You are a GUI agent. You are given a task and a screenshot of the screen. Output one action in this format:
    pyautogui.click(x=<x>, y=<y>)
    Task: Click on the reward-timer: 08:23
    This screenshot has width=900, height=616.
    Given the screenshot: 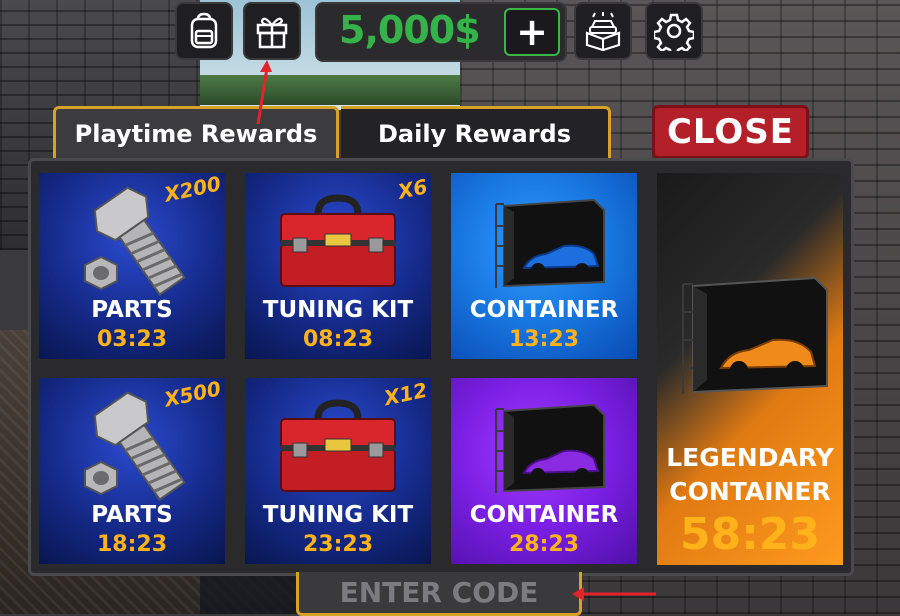 What is the action you would take?
    pyautogui.click(x=338, y=339)
    